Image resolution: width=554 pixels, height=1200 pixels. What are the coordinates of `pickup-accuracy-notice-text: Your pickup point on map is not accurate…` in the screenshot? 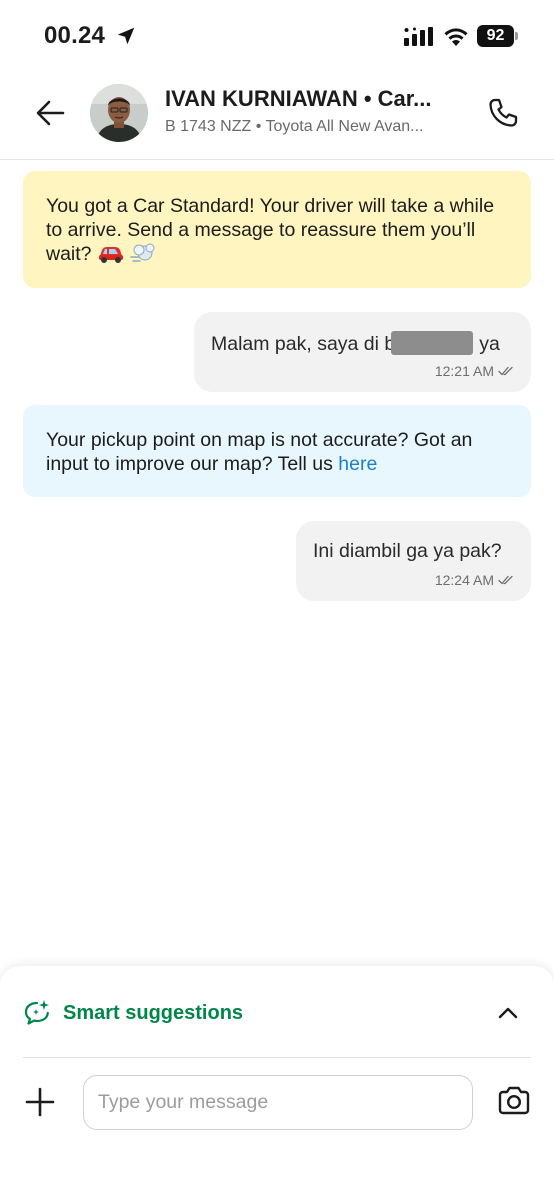 It's located at (259, 452).